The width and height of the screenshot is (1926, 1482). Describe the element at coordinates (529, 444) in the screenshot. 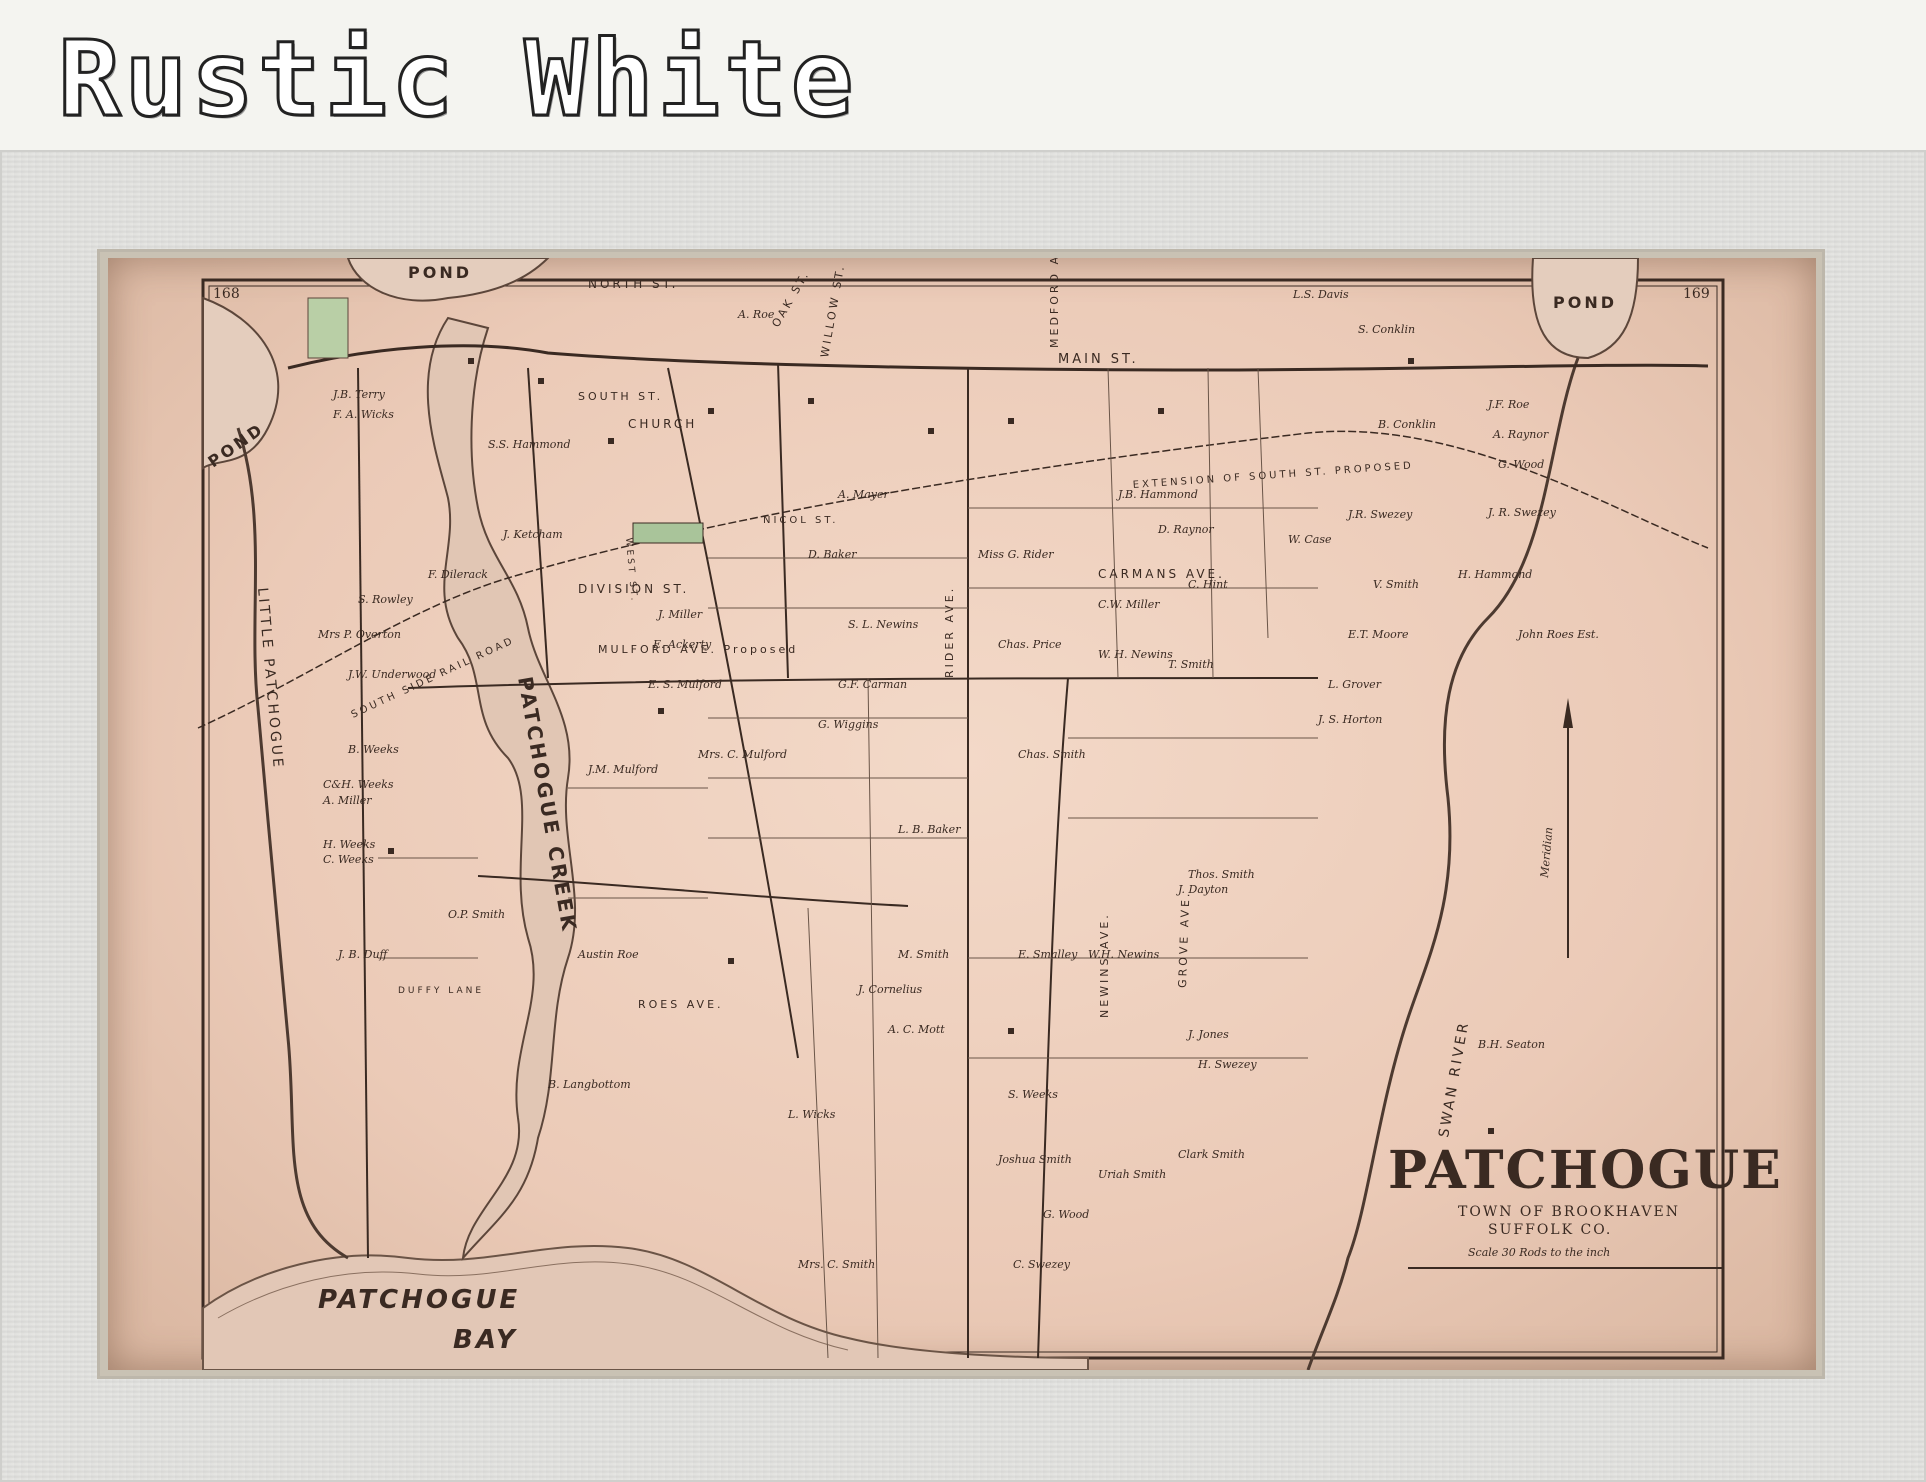

I see `owner-label: S.S. Hammond` at that location.